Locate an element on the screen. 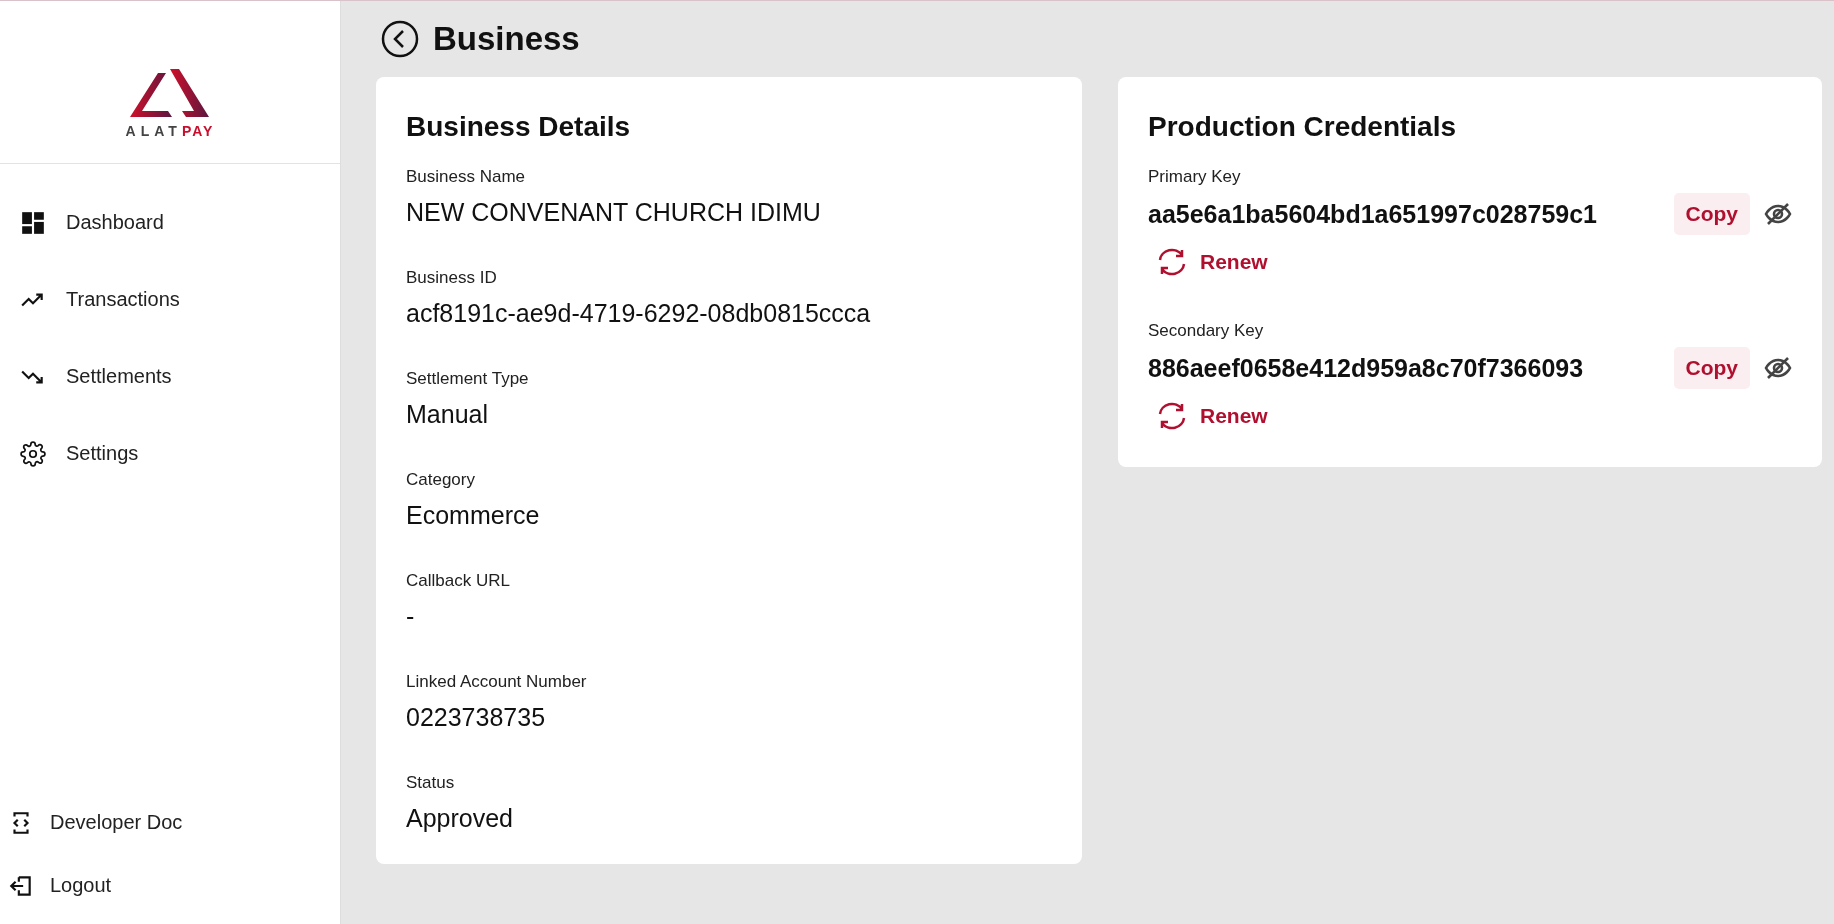 The height and width of the screenshot is (924, 1834). key-label: Secondary Key is located at coordinates (1206, 331).